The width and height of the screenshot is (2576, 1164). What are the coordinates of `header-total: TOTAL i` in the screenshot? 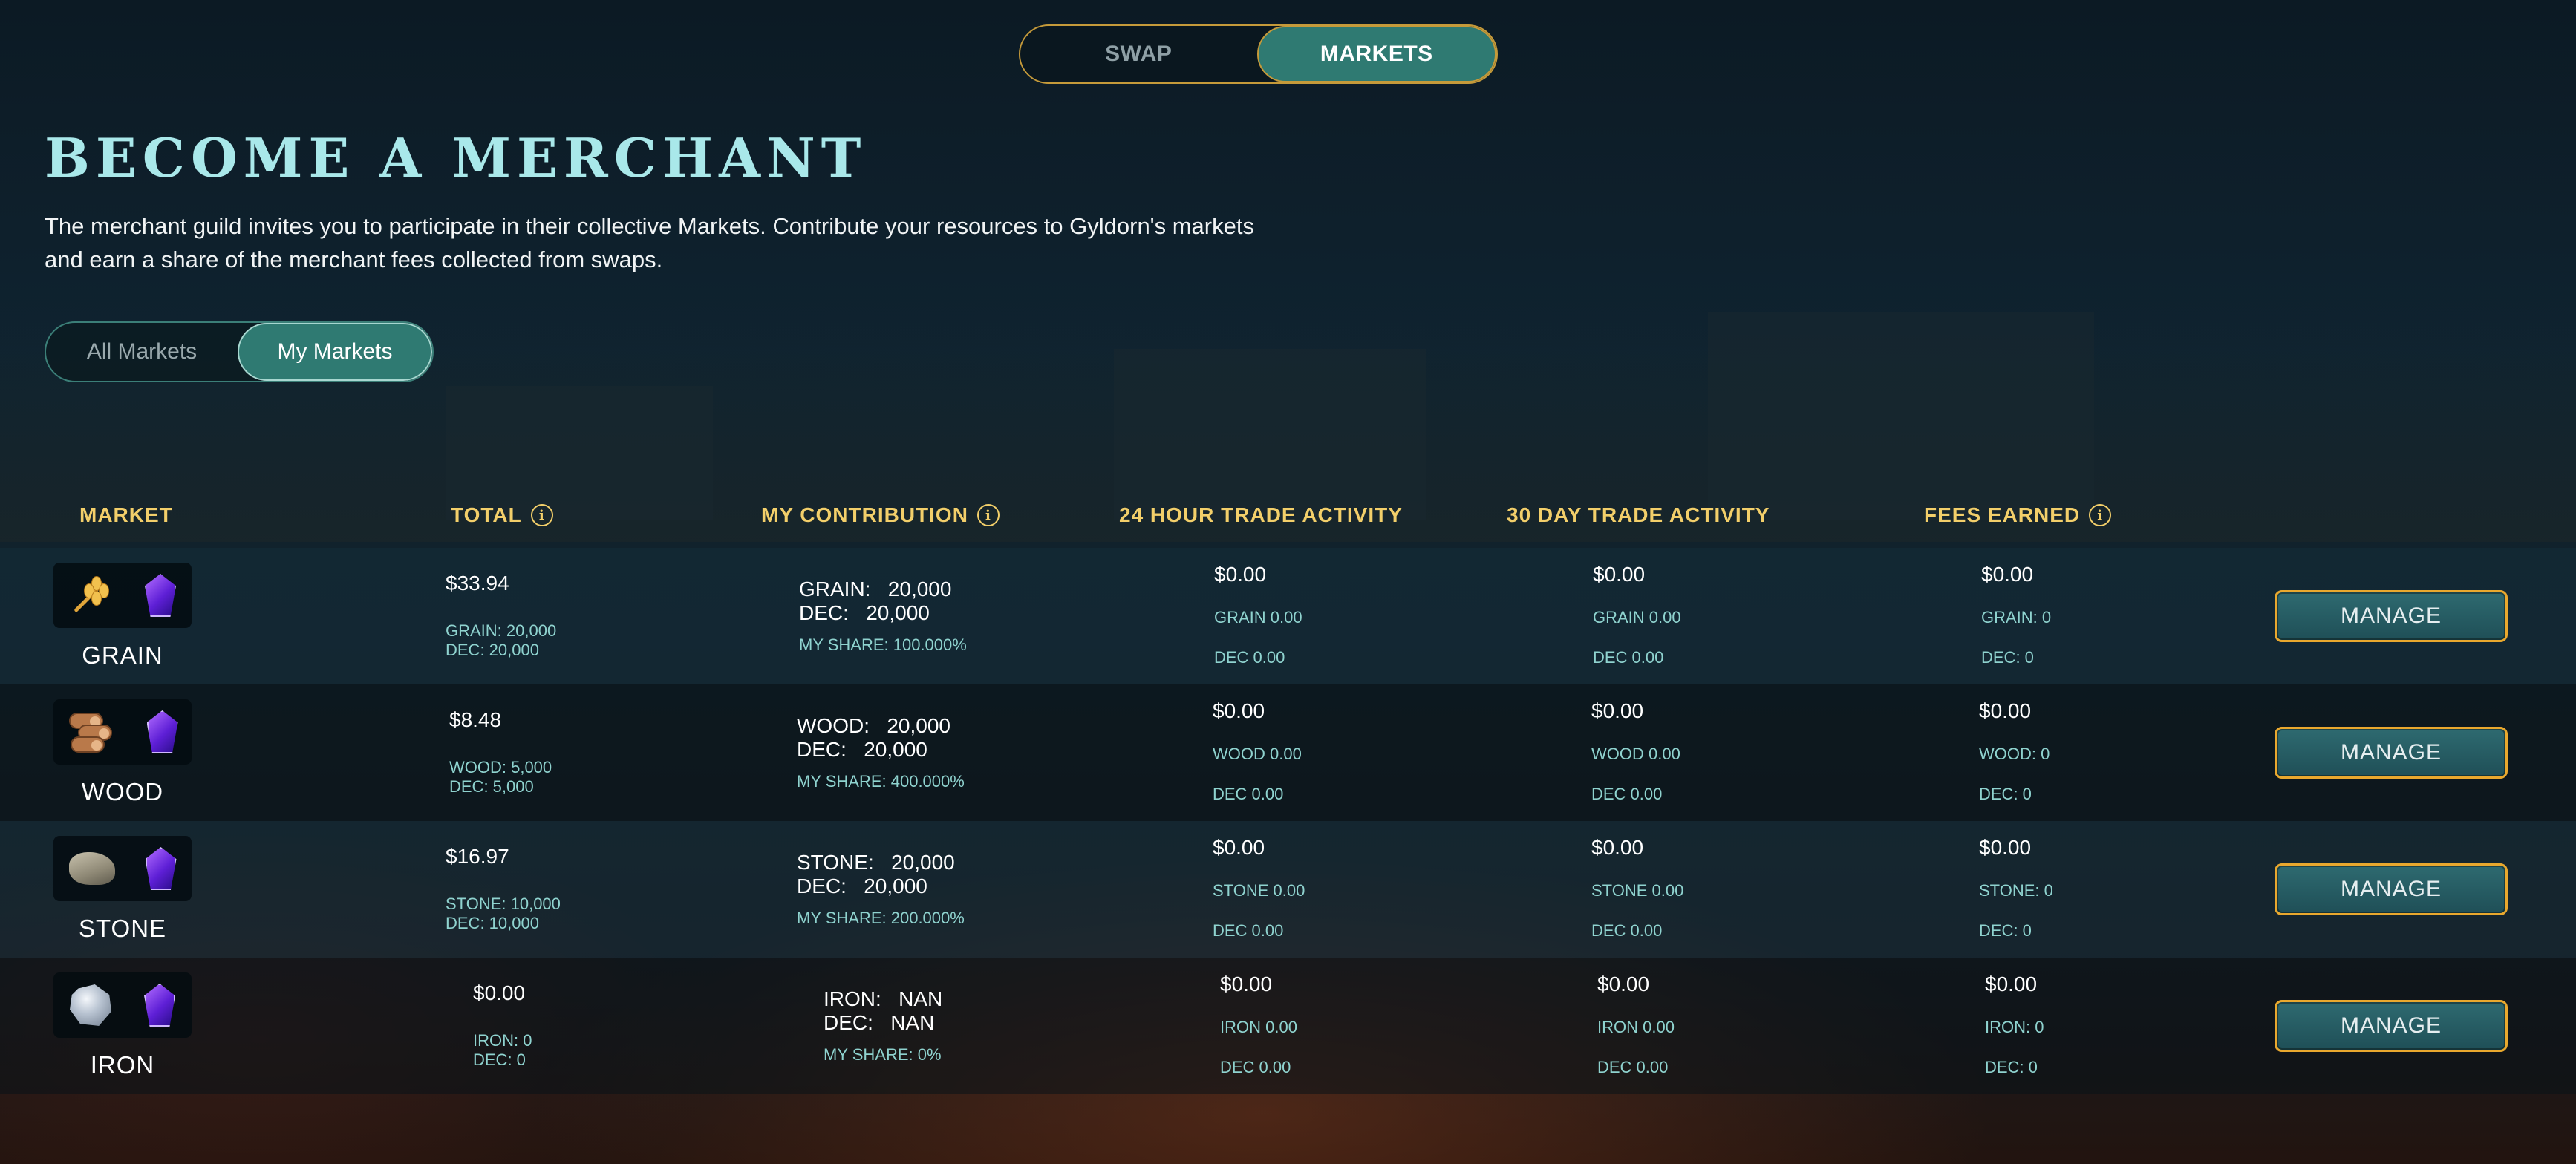 It's located at (502, 515).